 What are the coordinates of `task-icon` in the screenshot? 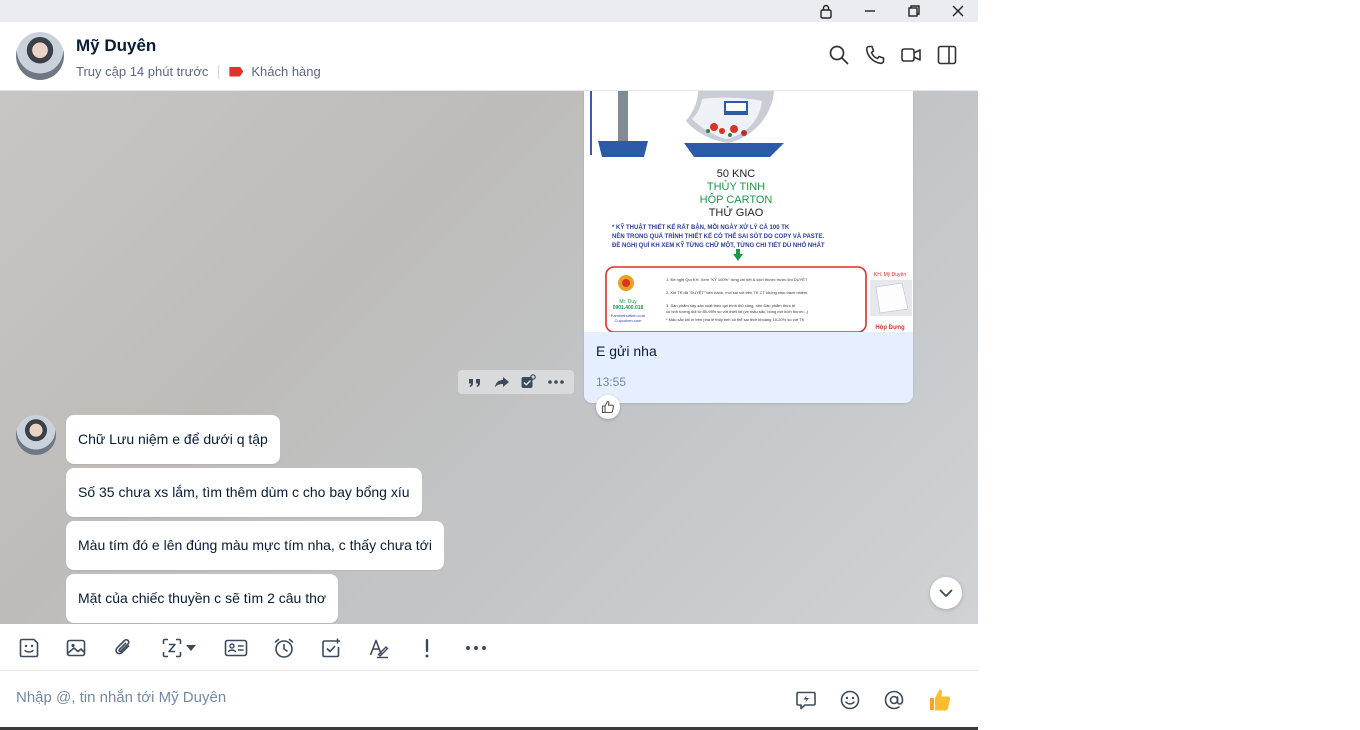 It's located at (331, 648).